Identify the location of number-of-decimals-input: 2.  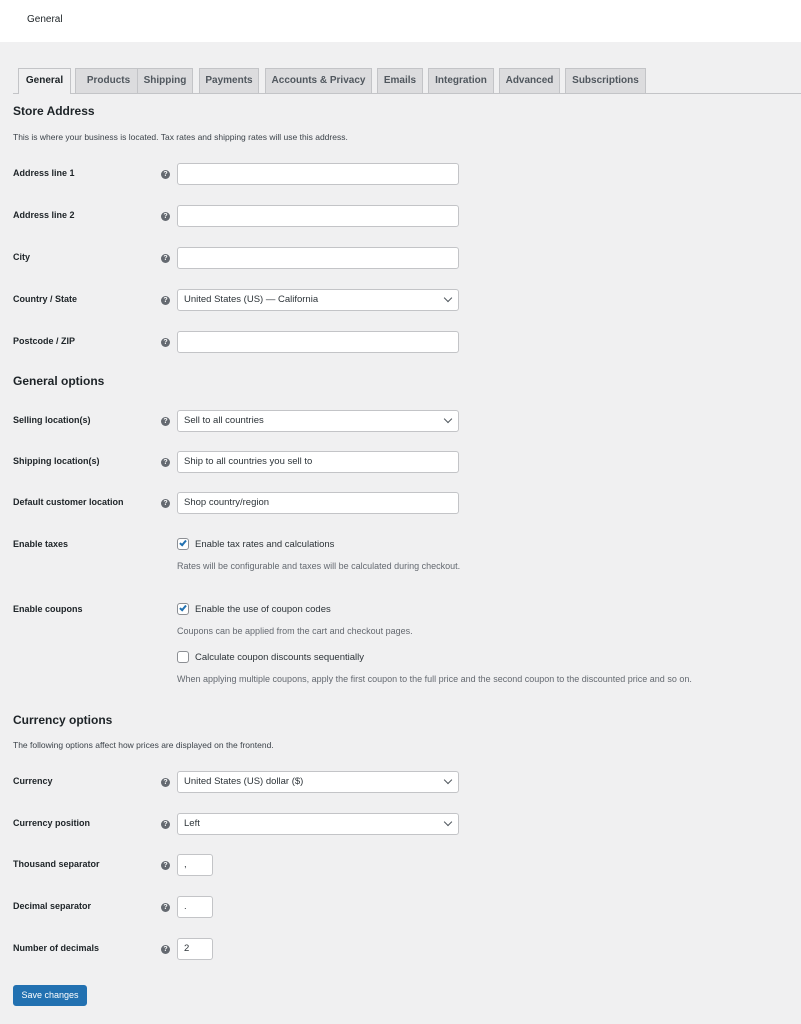
(195, 949).